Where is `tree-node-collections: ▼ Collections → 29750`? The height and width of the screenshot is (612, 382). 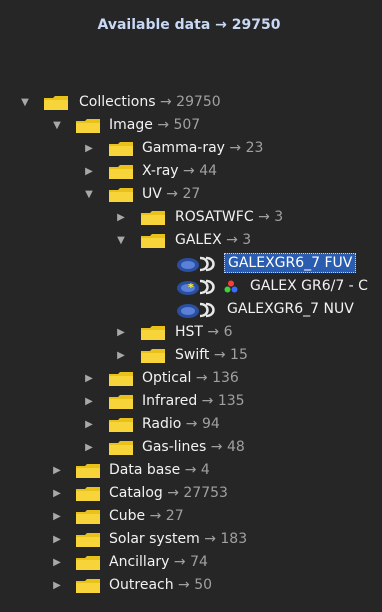
tree-node-collections: ▼ Collections → 29750 is located at coordinates (191, 102).